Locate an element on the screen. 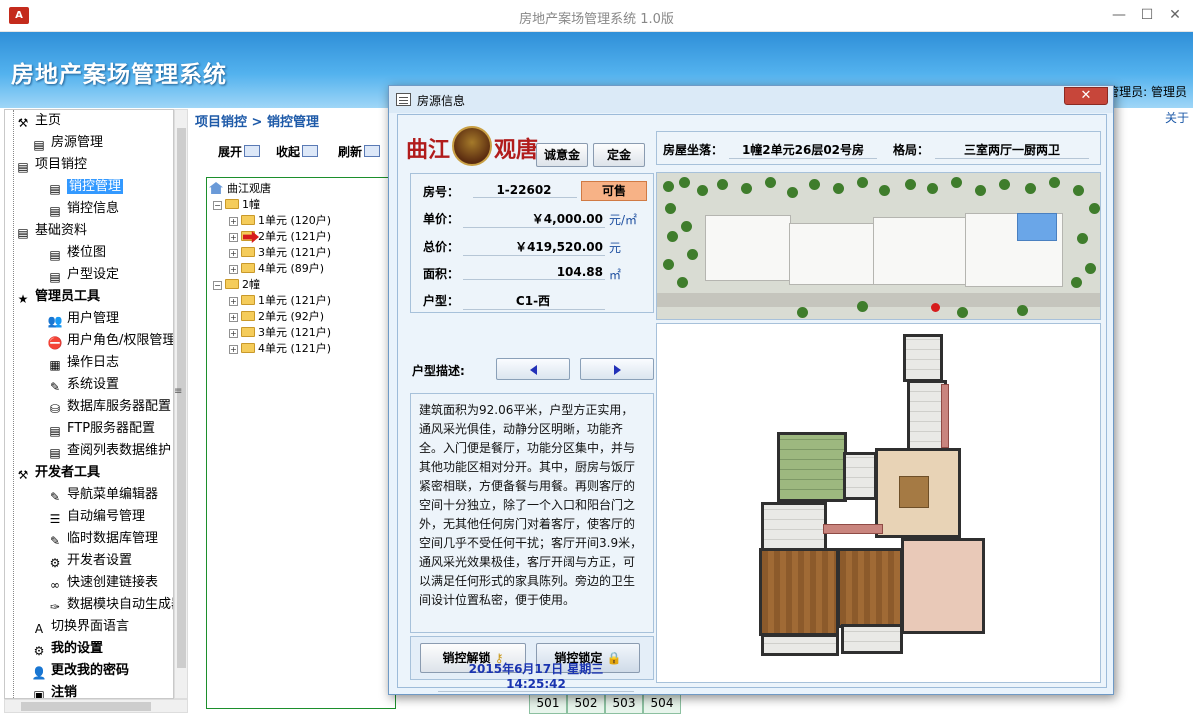  deposit-intent-button: 诚意金 is located at coordinates (562, 155).